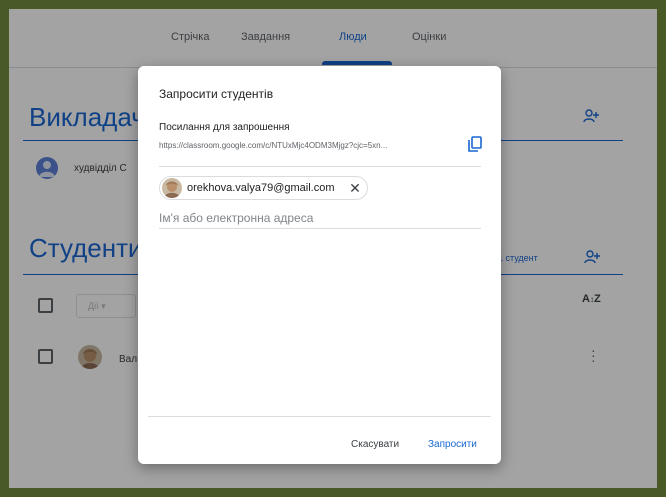 This screenshot has height=497, width=666. Describe the element at coordinates (224, 127) in the screenshot. I see `invite-link-label: Посилання для запрошення` at that location.